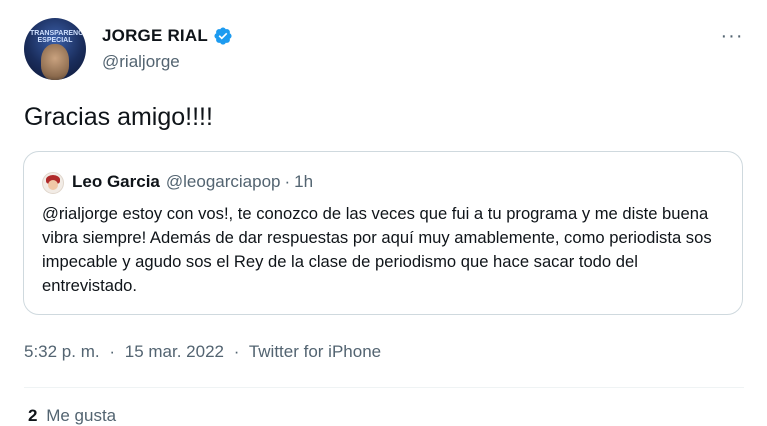  Describe the element at coordinates (155, 36) in the screenshot. I see `author-display-name: JORGE RIAL` at that location.